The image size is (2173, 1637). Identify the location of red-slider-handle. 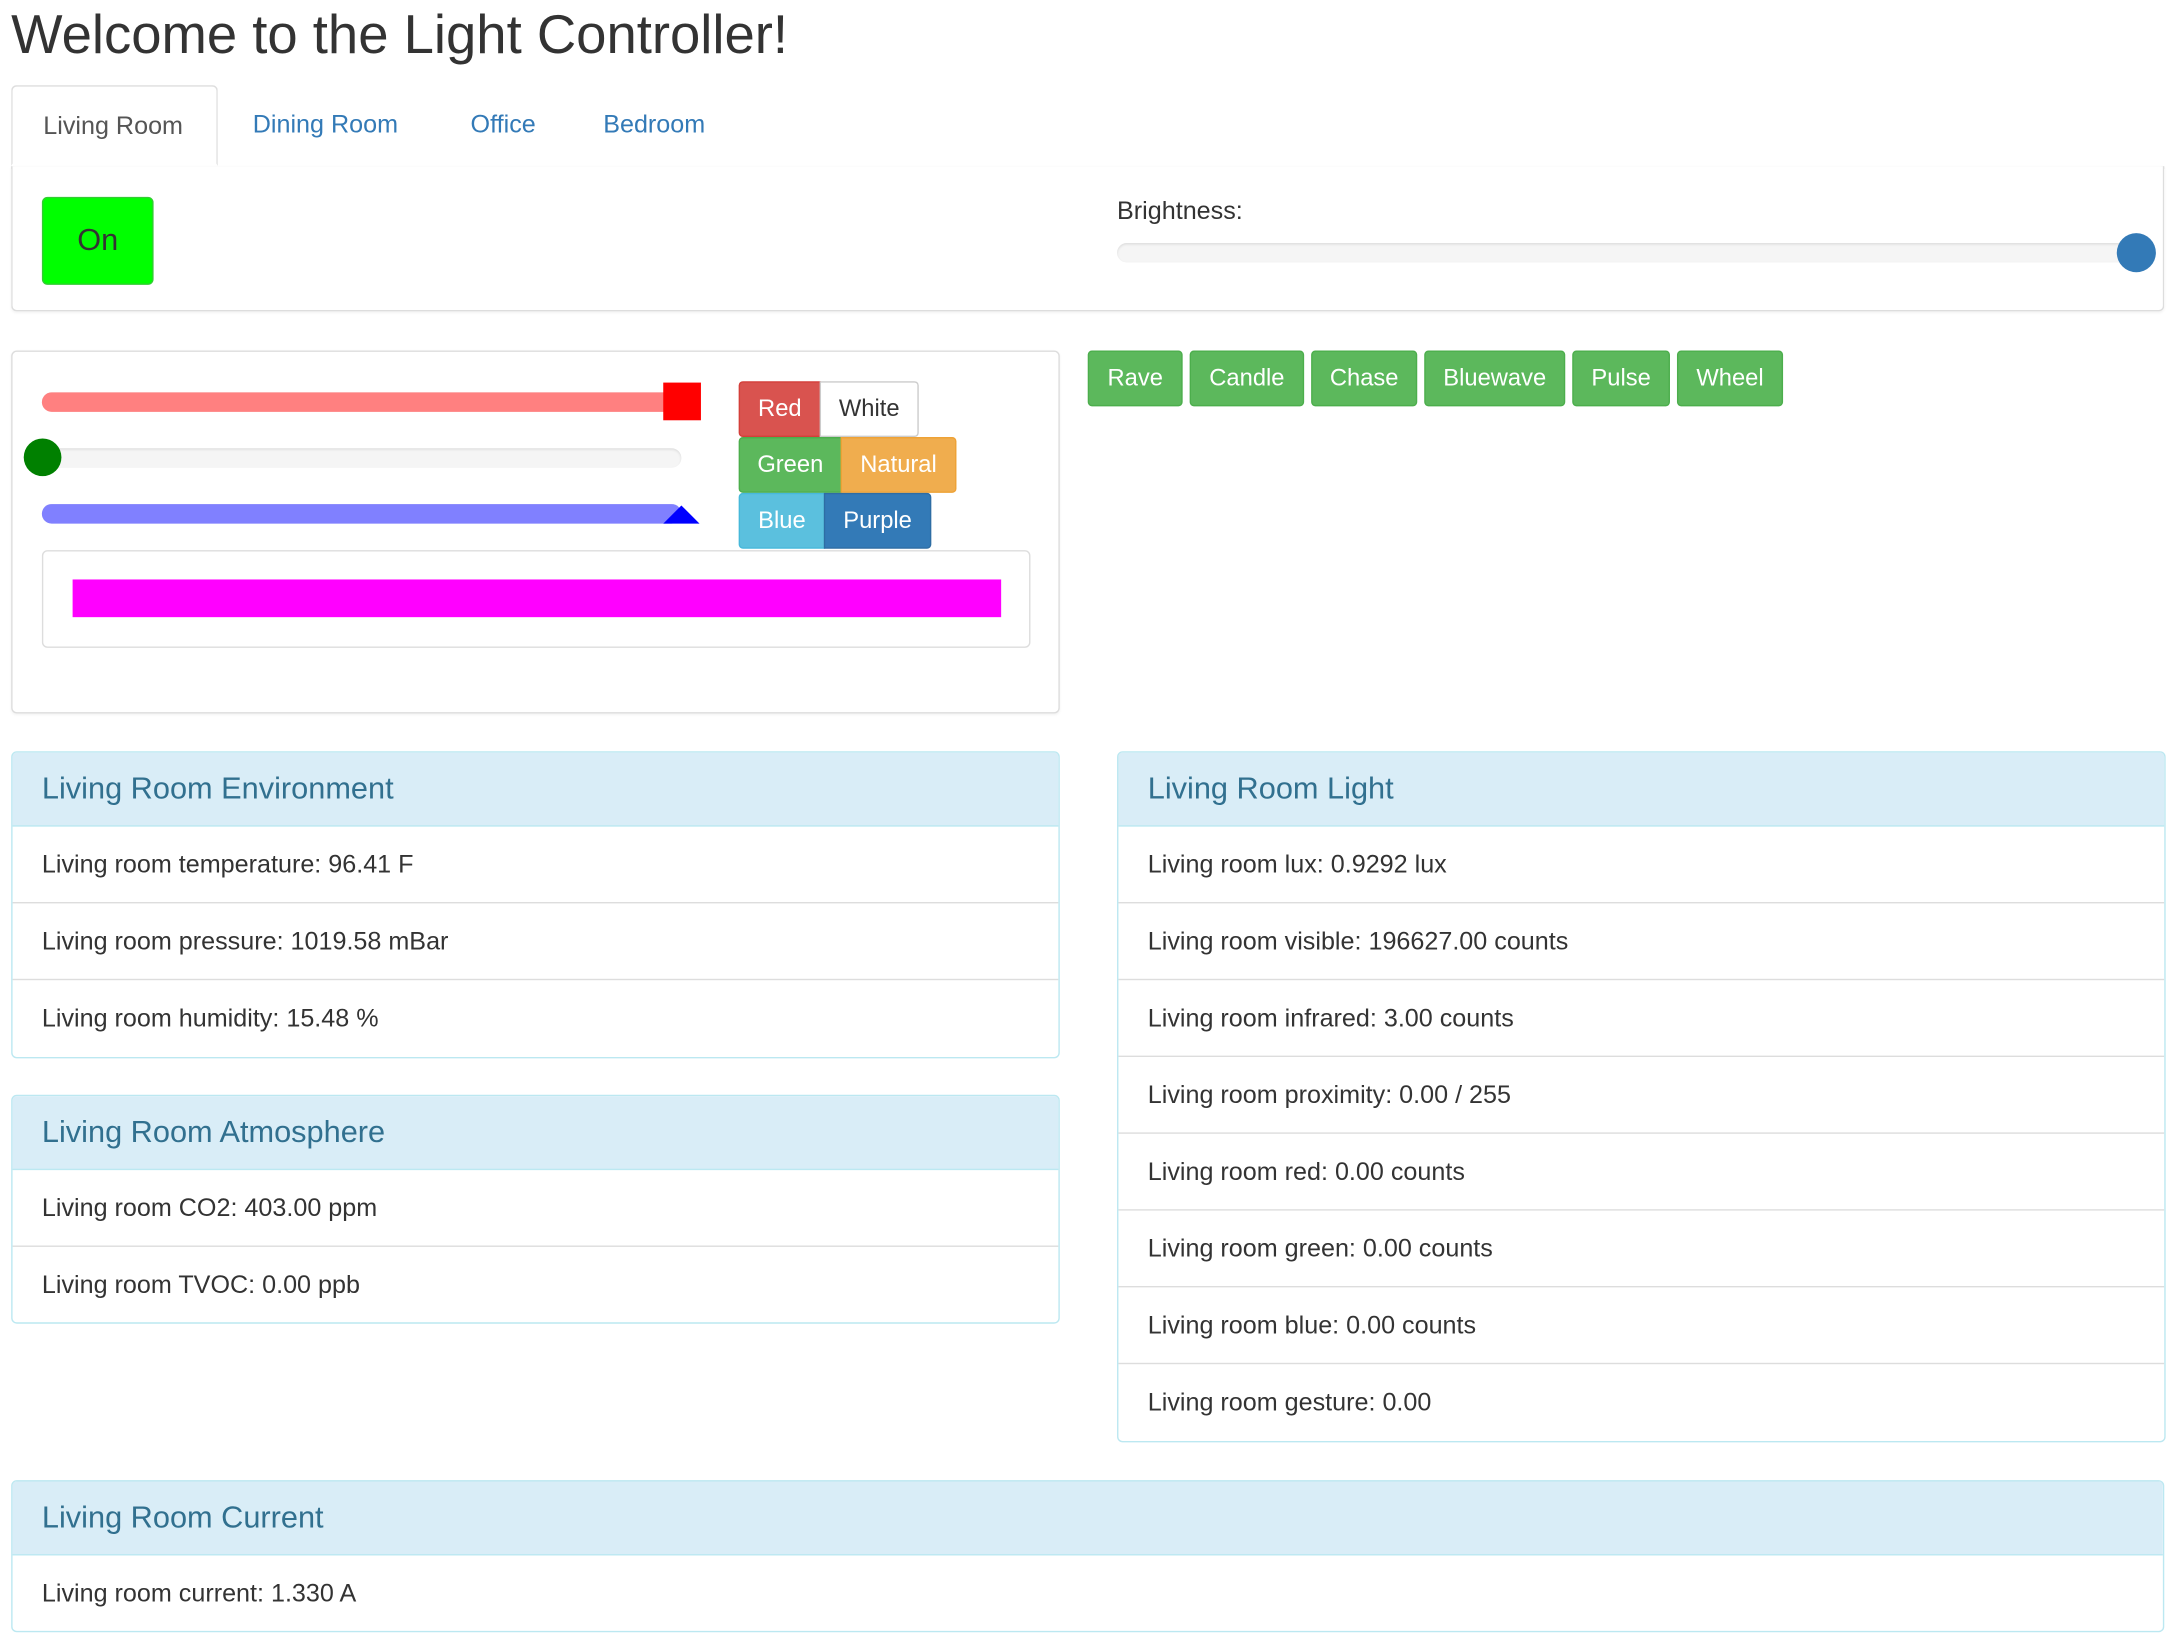
(682, 401).